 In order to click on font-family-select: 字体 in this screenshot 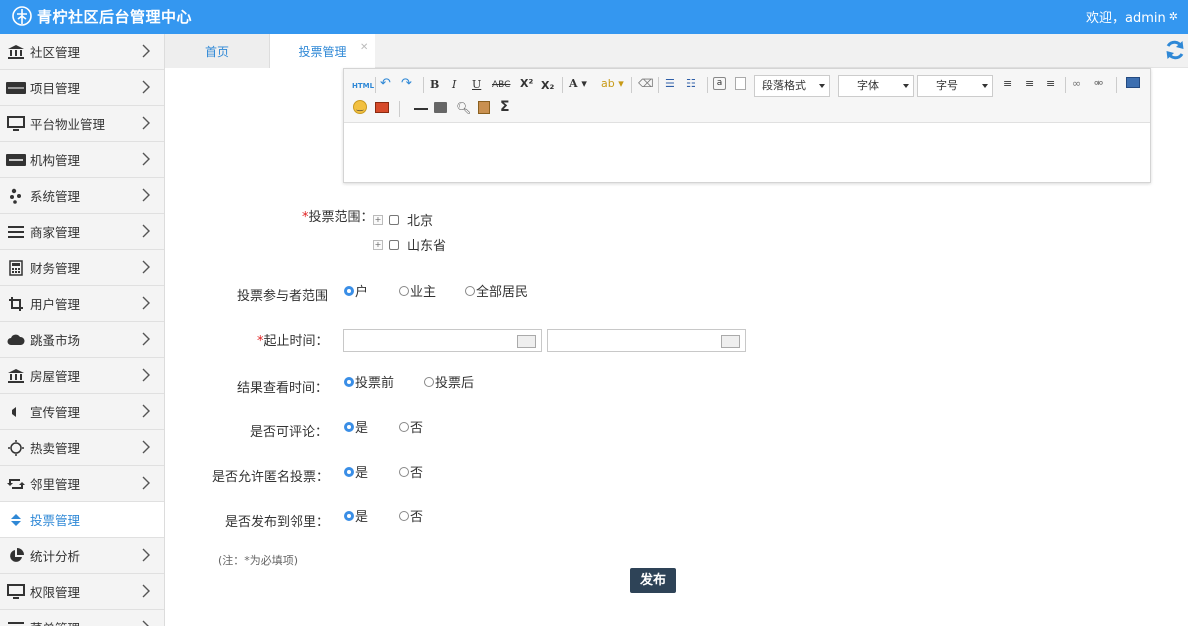, I will do `click(876, 86)`.